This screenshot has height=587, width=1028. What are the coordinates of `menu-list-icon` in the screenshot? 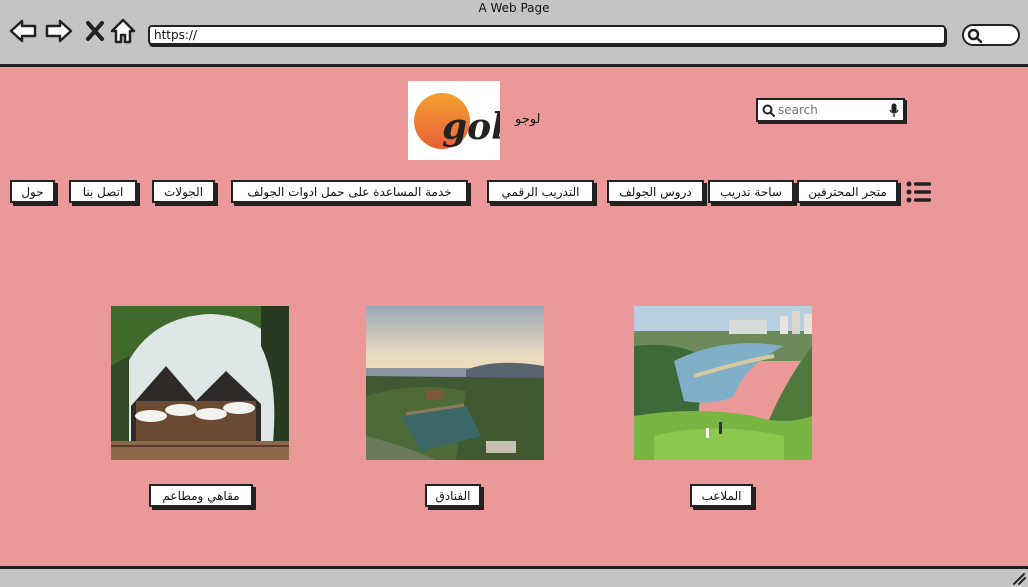 It's located at (919, 192).